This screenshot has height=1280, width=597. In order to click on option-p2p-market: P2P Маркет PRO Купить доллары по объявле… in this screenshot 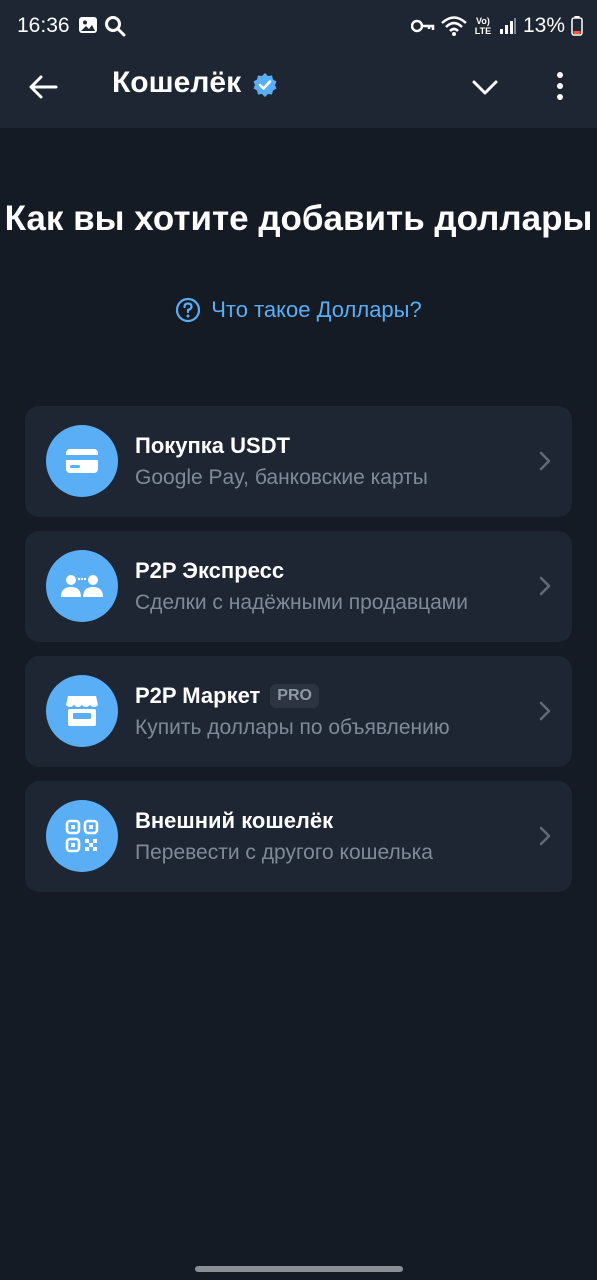, I will do `click(298, 711)`.